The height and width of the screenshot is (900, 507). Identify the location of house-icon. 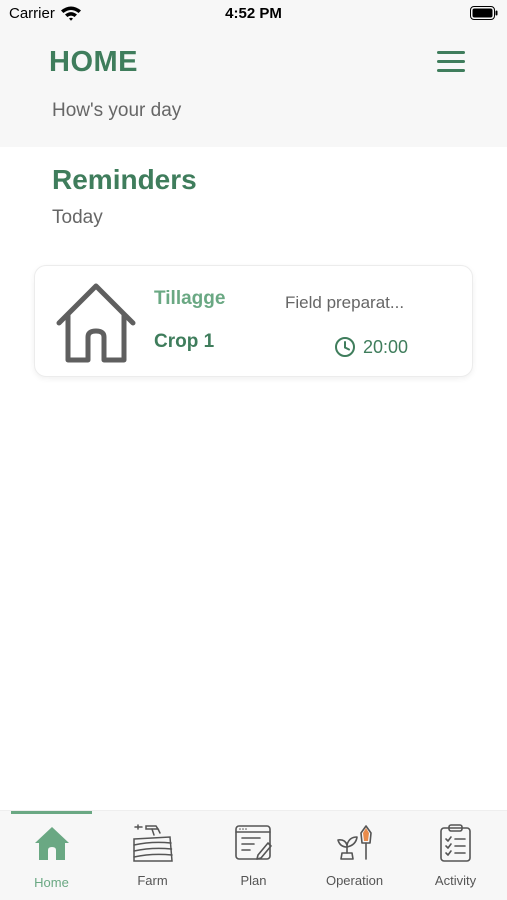
(96, 323).